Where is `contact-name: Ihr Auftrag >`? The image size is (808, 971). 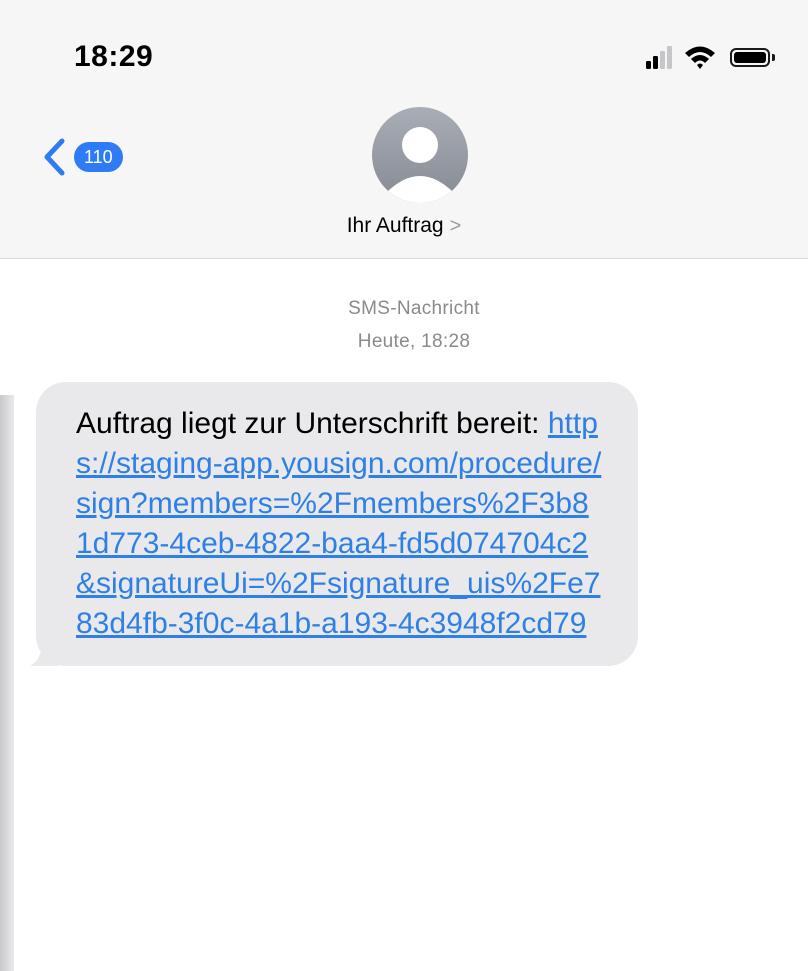
contact-name: Ihr Auftrag > is located at coordinates (404, 226).